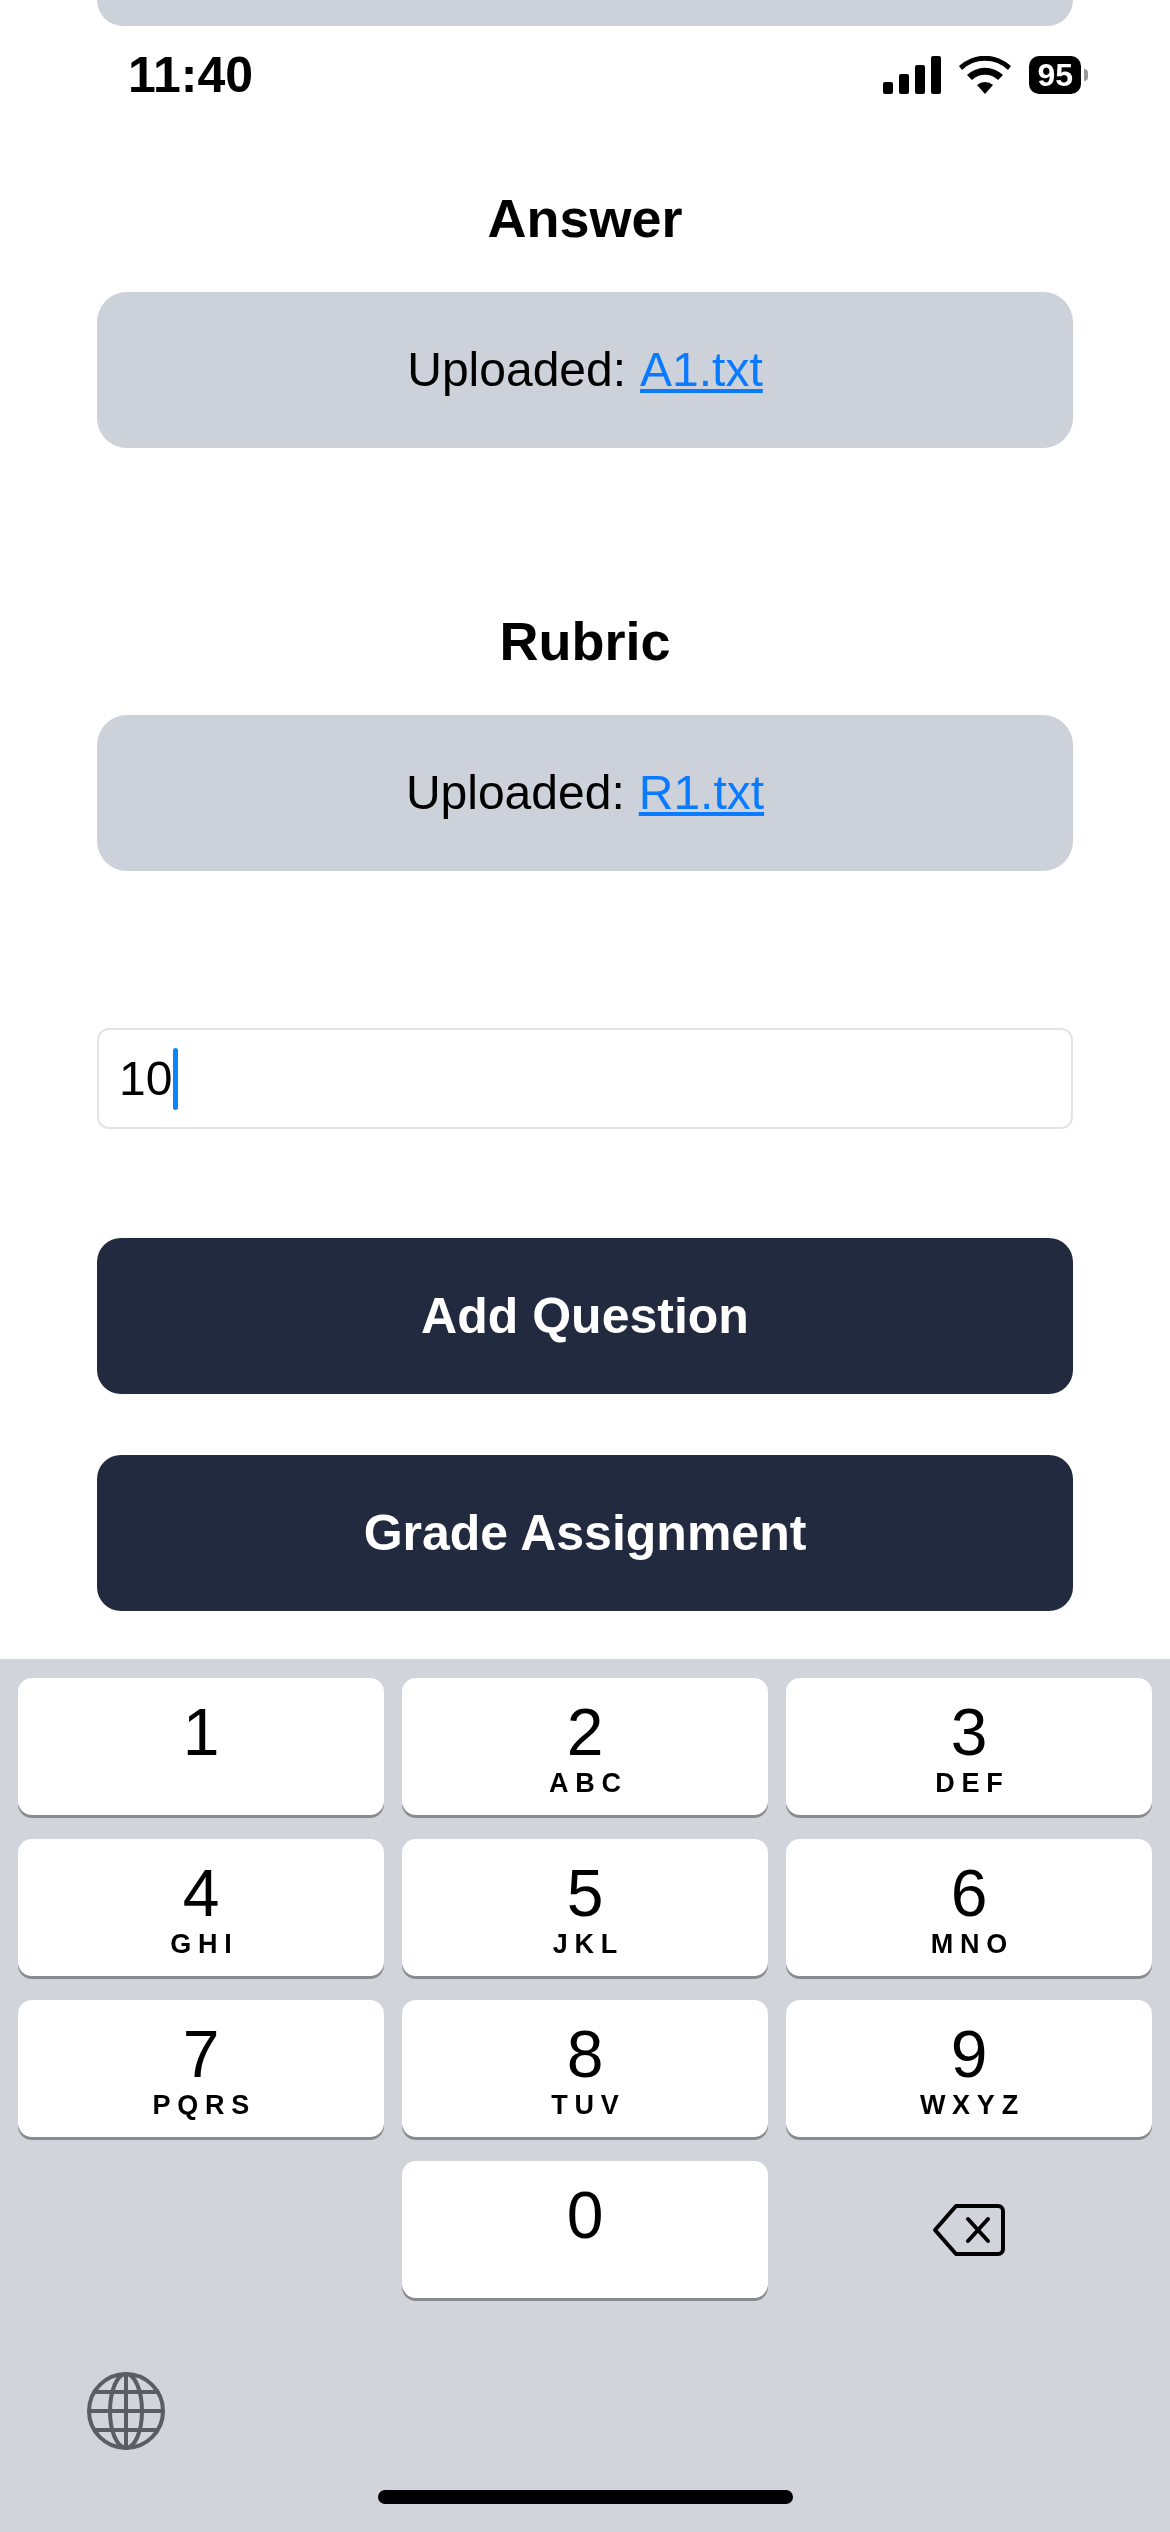 This screenshot has width=1170, height=2532. I want to click on keypad-key: 7 PQRS, so click(201, 2068).